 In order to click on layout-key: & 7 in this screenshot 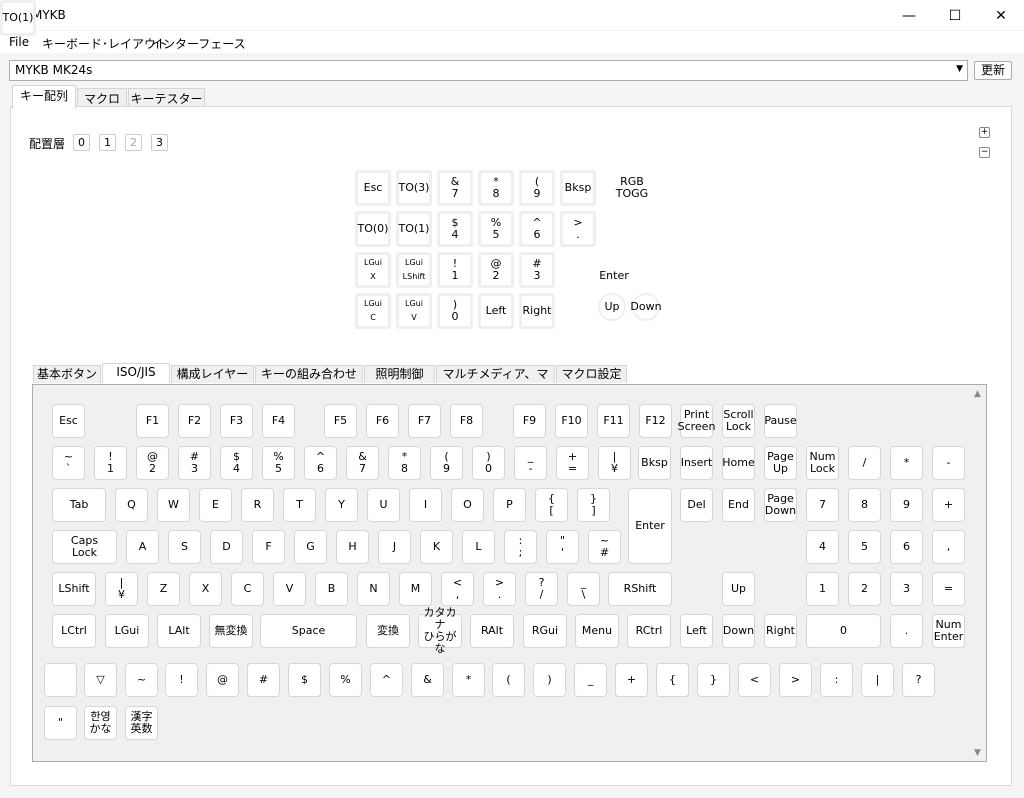, I will do `click(455, 188)`.